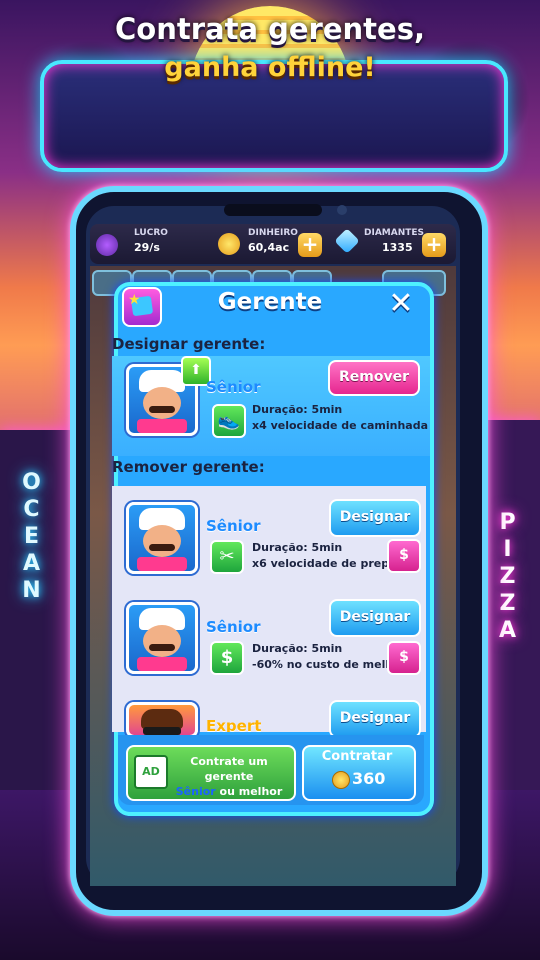 The width and height of the screenshot is (540, 960). Describe the element at coordinates (342, 210) in the screenshot. I see `camera-icon` at that location.